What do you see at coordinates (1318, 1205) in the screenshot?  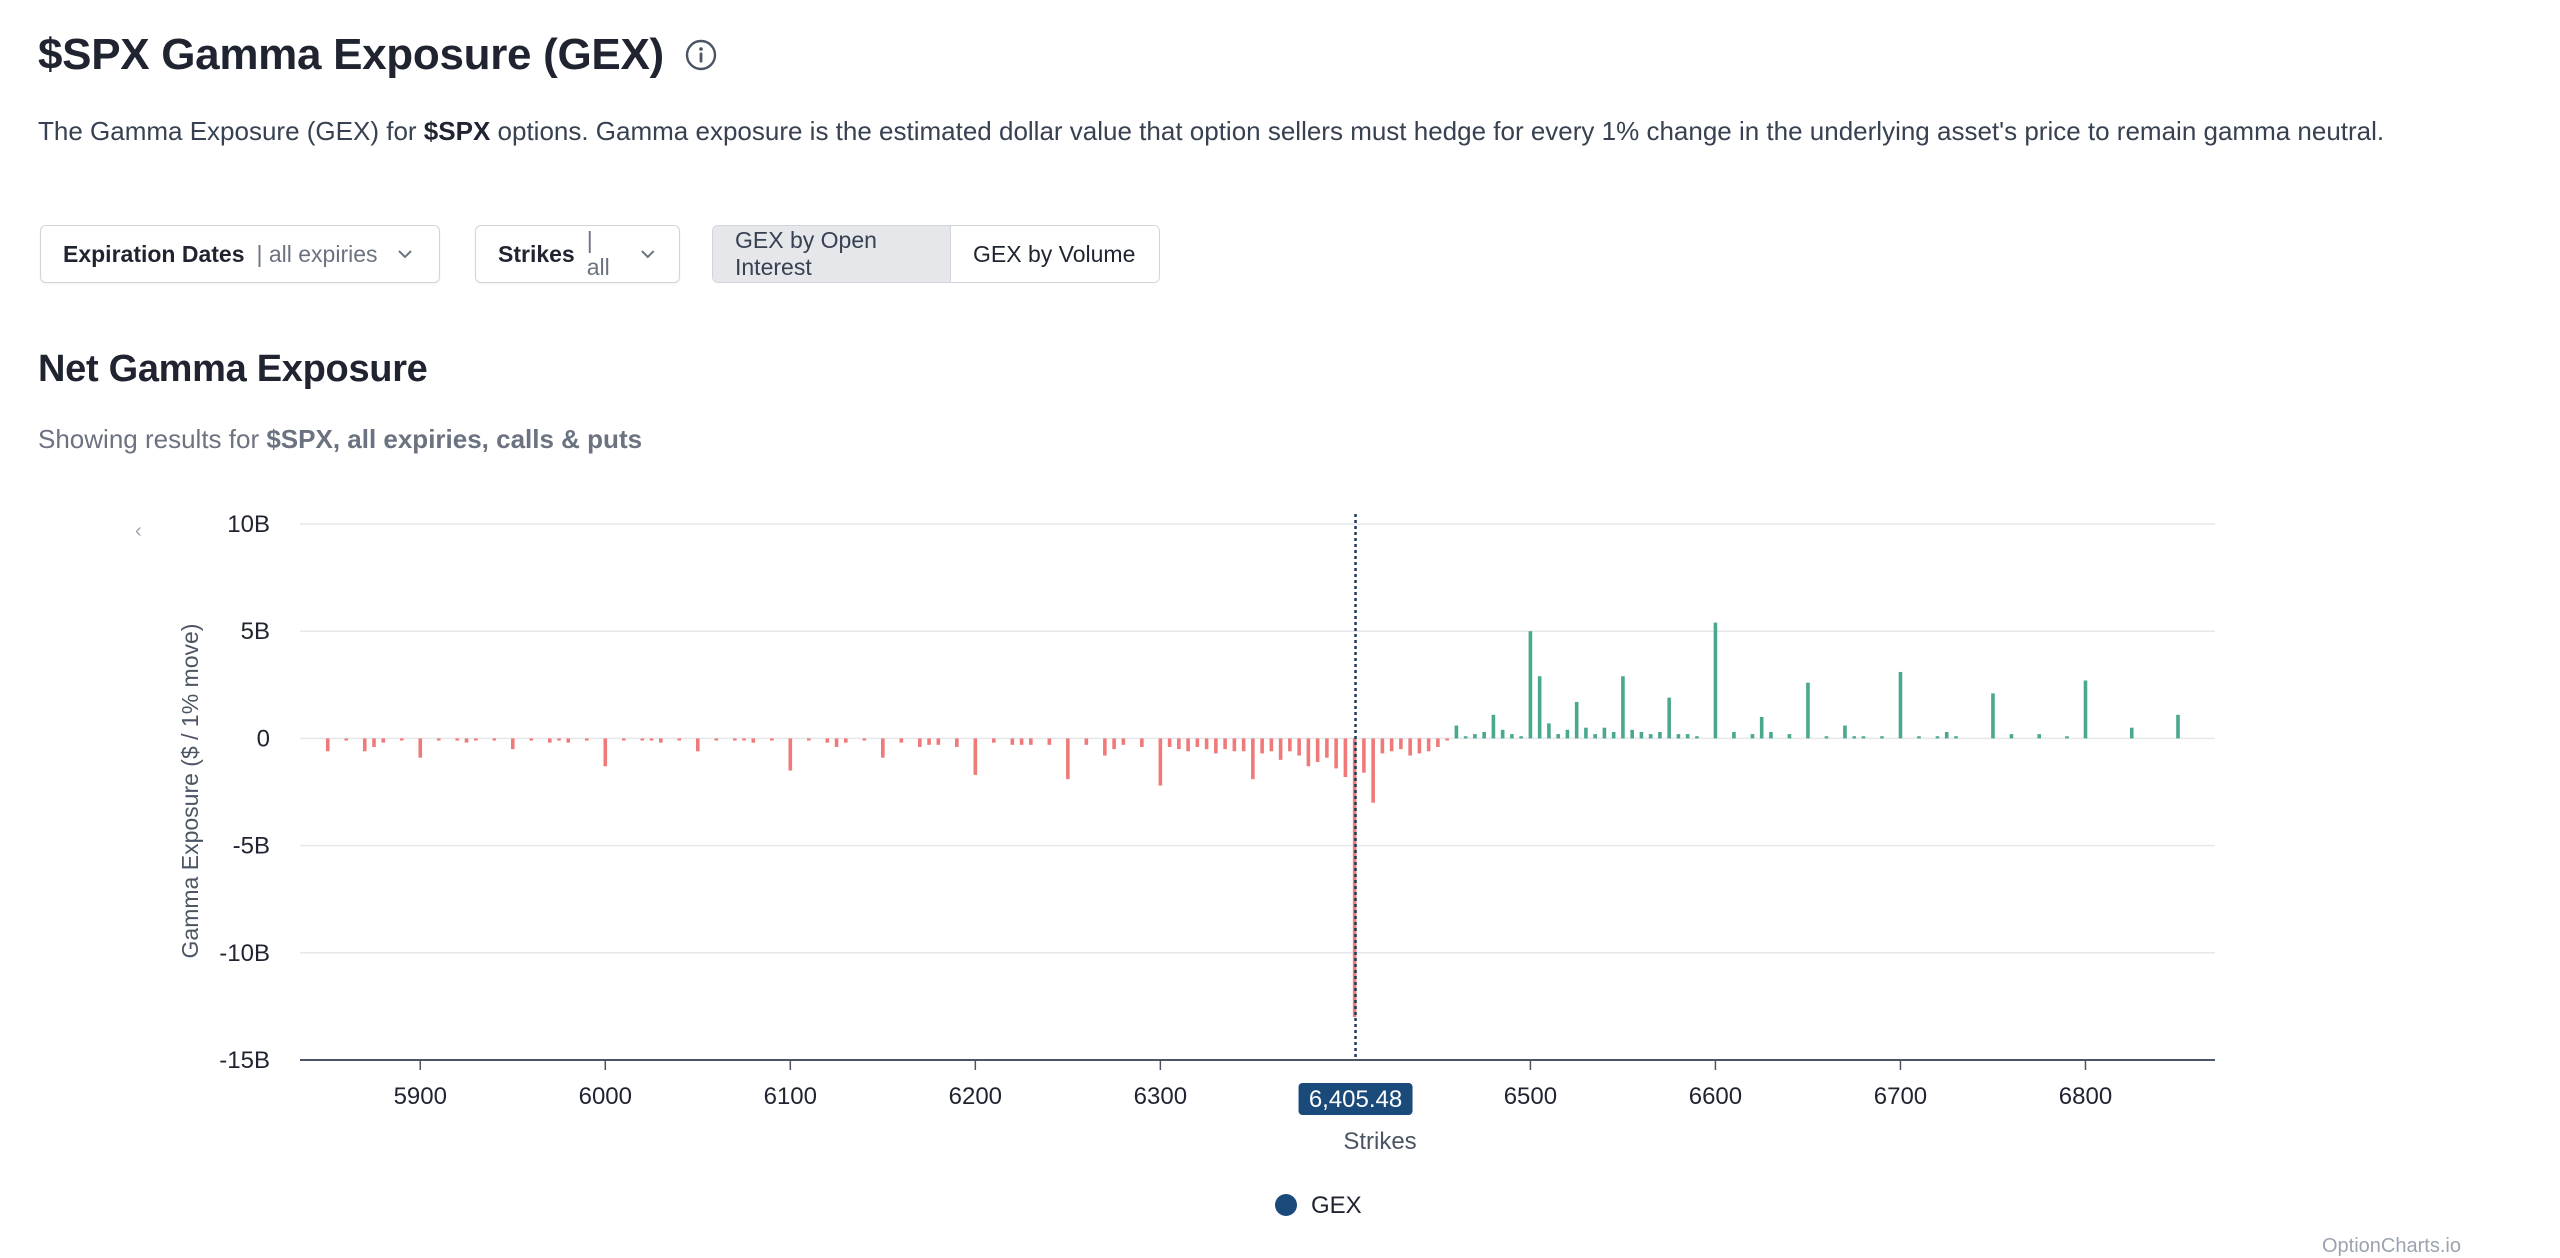 I see `chart-legend: GEX` at bounding box center [1318, 1205].